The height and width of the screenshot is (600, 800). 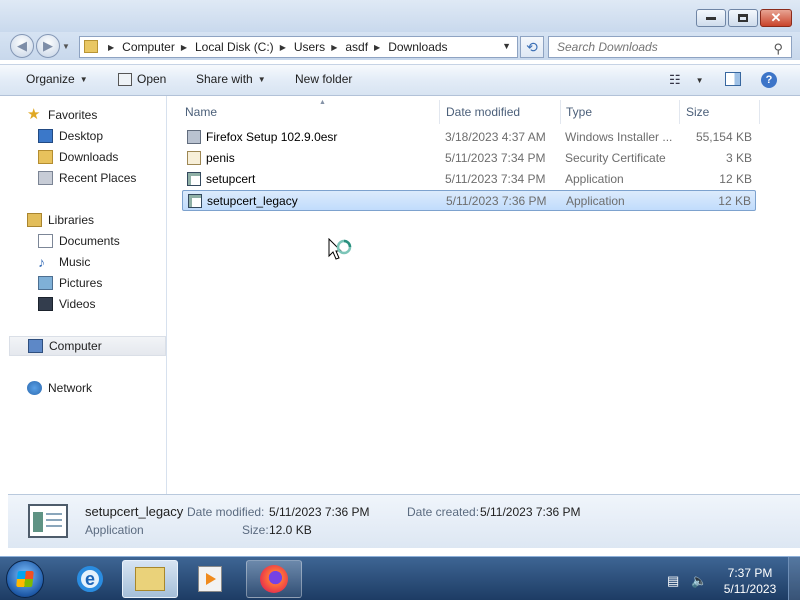 What do you see at coordinates (152, 79) in the screenshot?
I see `open-label: Open` at bounding box center [152, 79].